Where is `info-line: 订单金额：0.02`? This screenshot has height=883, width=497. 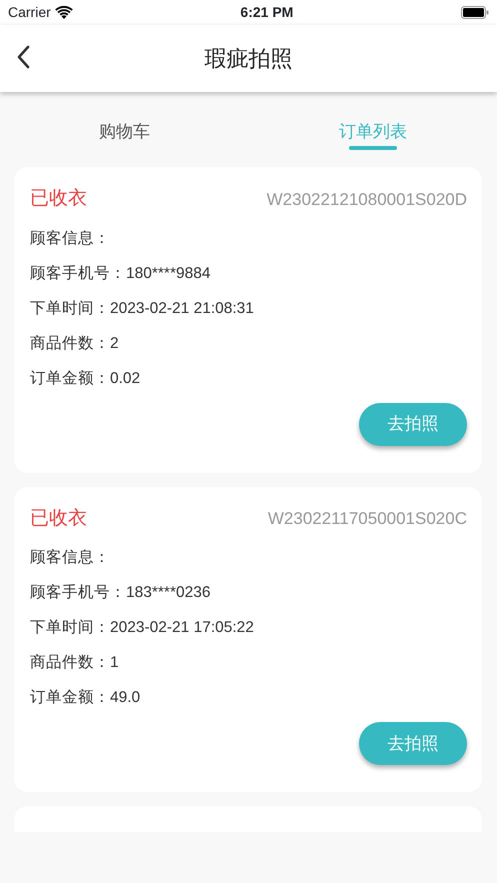
info-line: 订单金额：0.02 is located at coordinates (85, 378).